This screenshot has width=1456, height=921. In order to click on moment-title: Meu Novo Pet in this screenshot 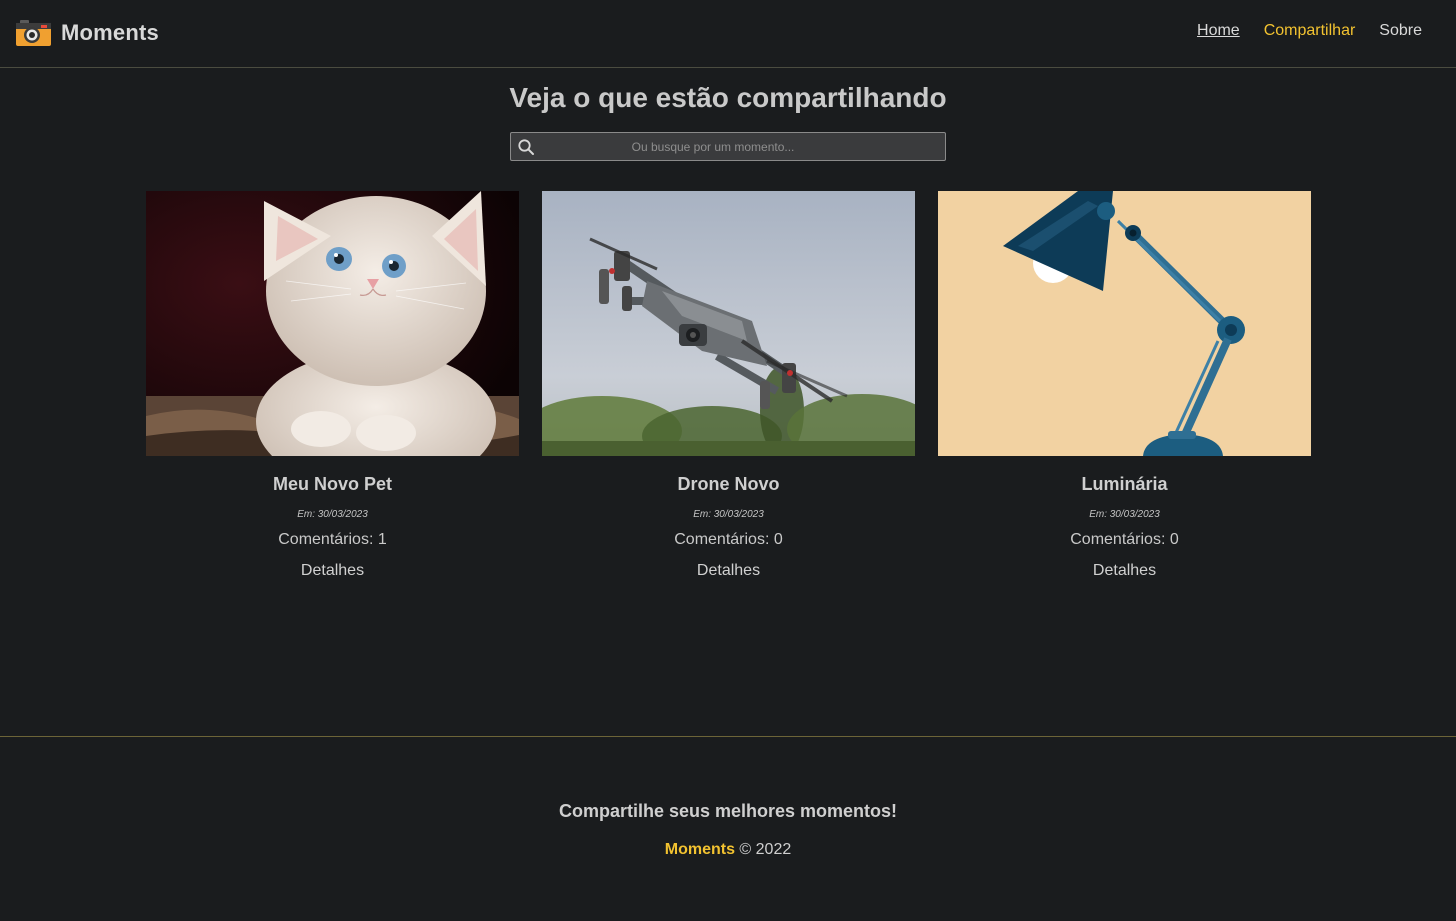, I will do `click(332, 484)`.